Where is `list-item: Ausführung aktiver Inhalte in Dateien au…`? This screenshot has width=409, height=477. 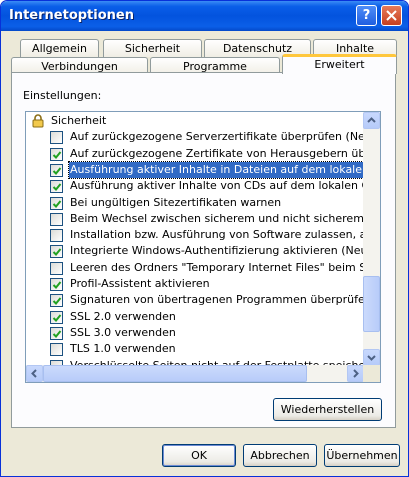 list-item: Ausführung aktiver Inhalte in Dateien au… is located at coordinates (203, 169).